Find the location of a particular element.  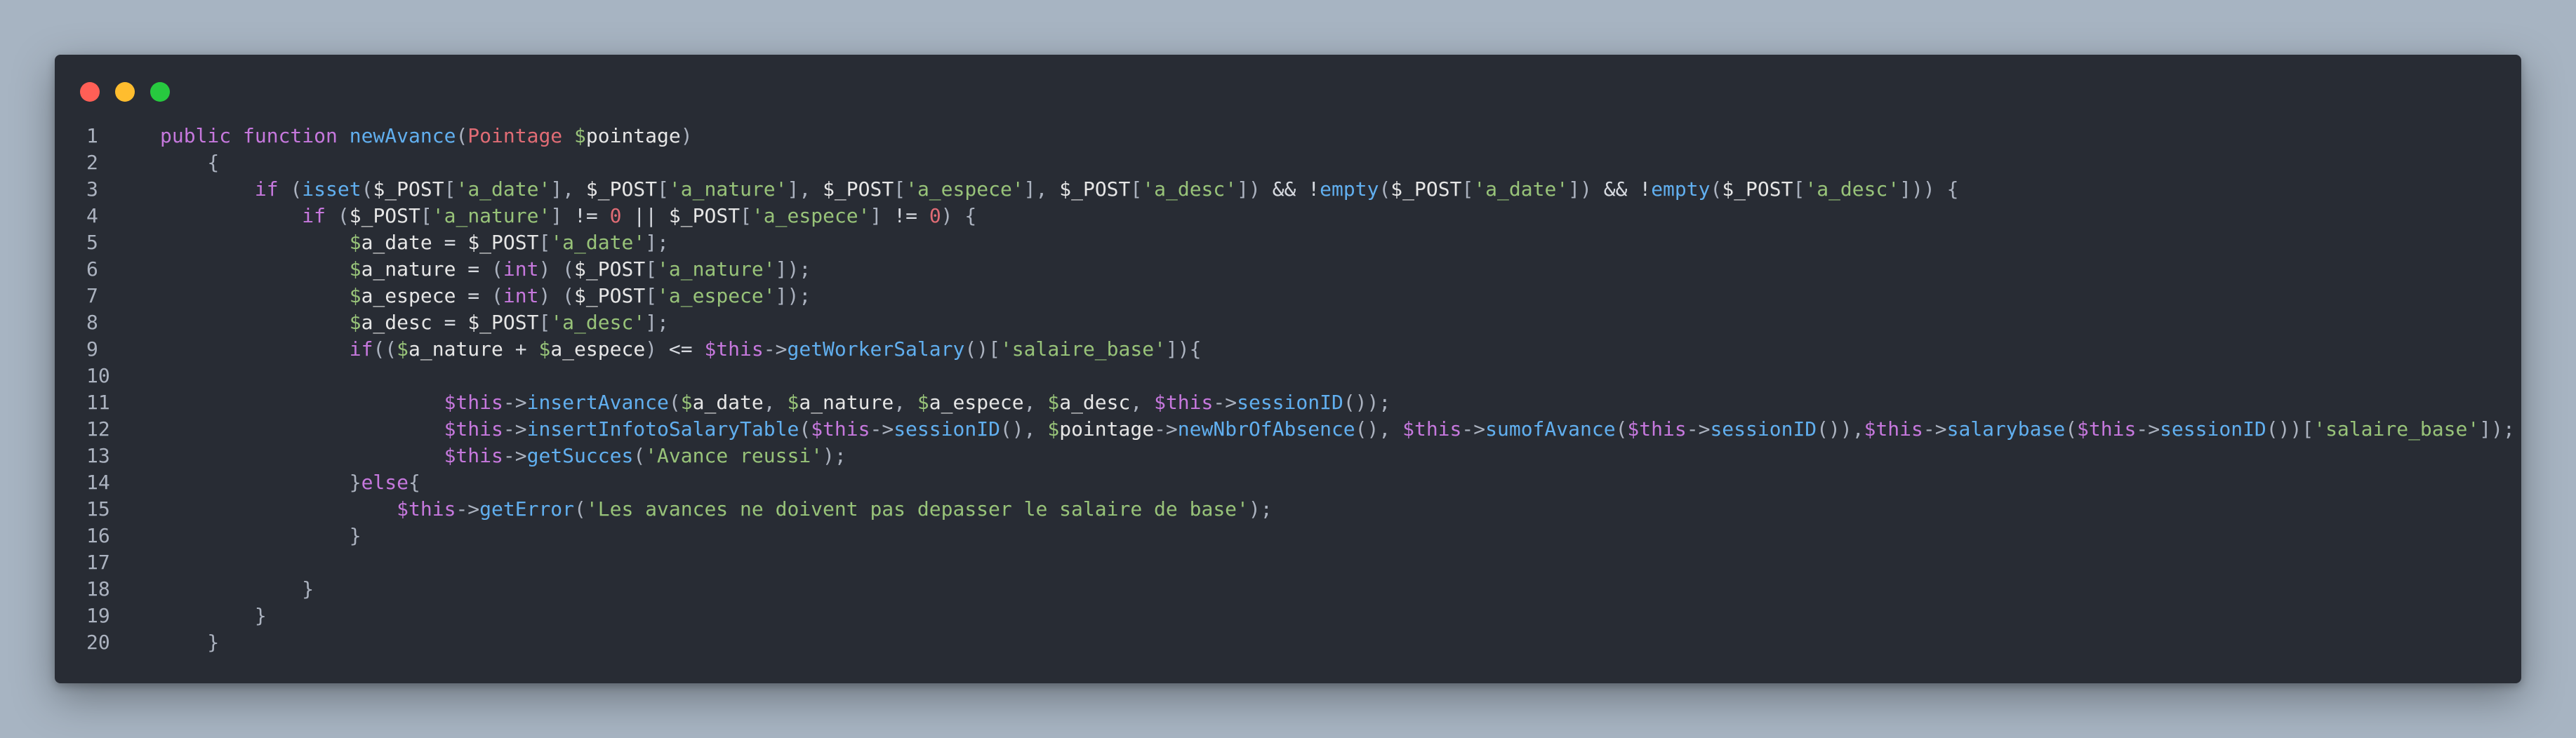

code-token: ()[ is located at coordinates (982, 349).